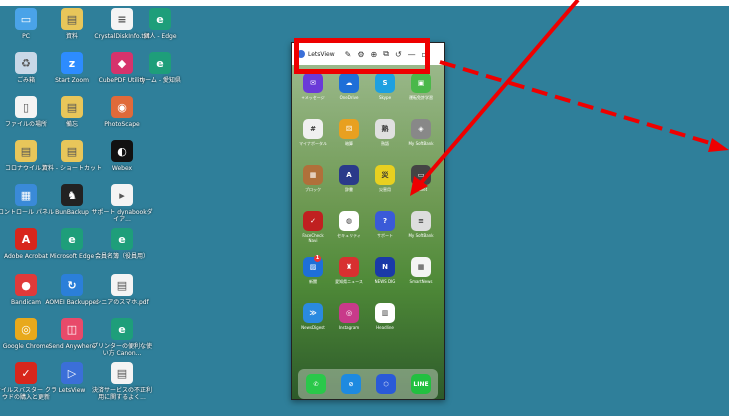 The width and height of the screenshot is (729, 416). What do you see at coordinates (718, 145) in the screenshot?
I see `arrow-head-dashed` at bounding box center [718, 145].